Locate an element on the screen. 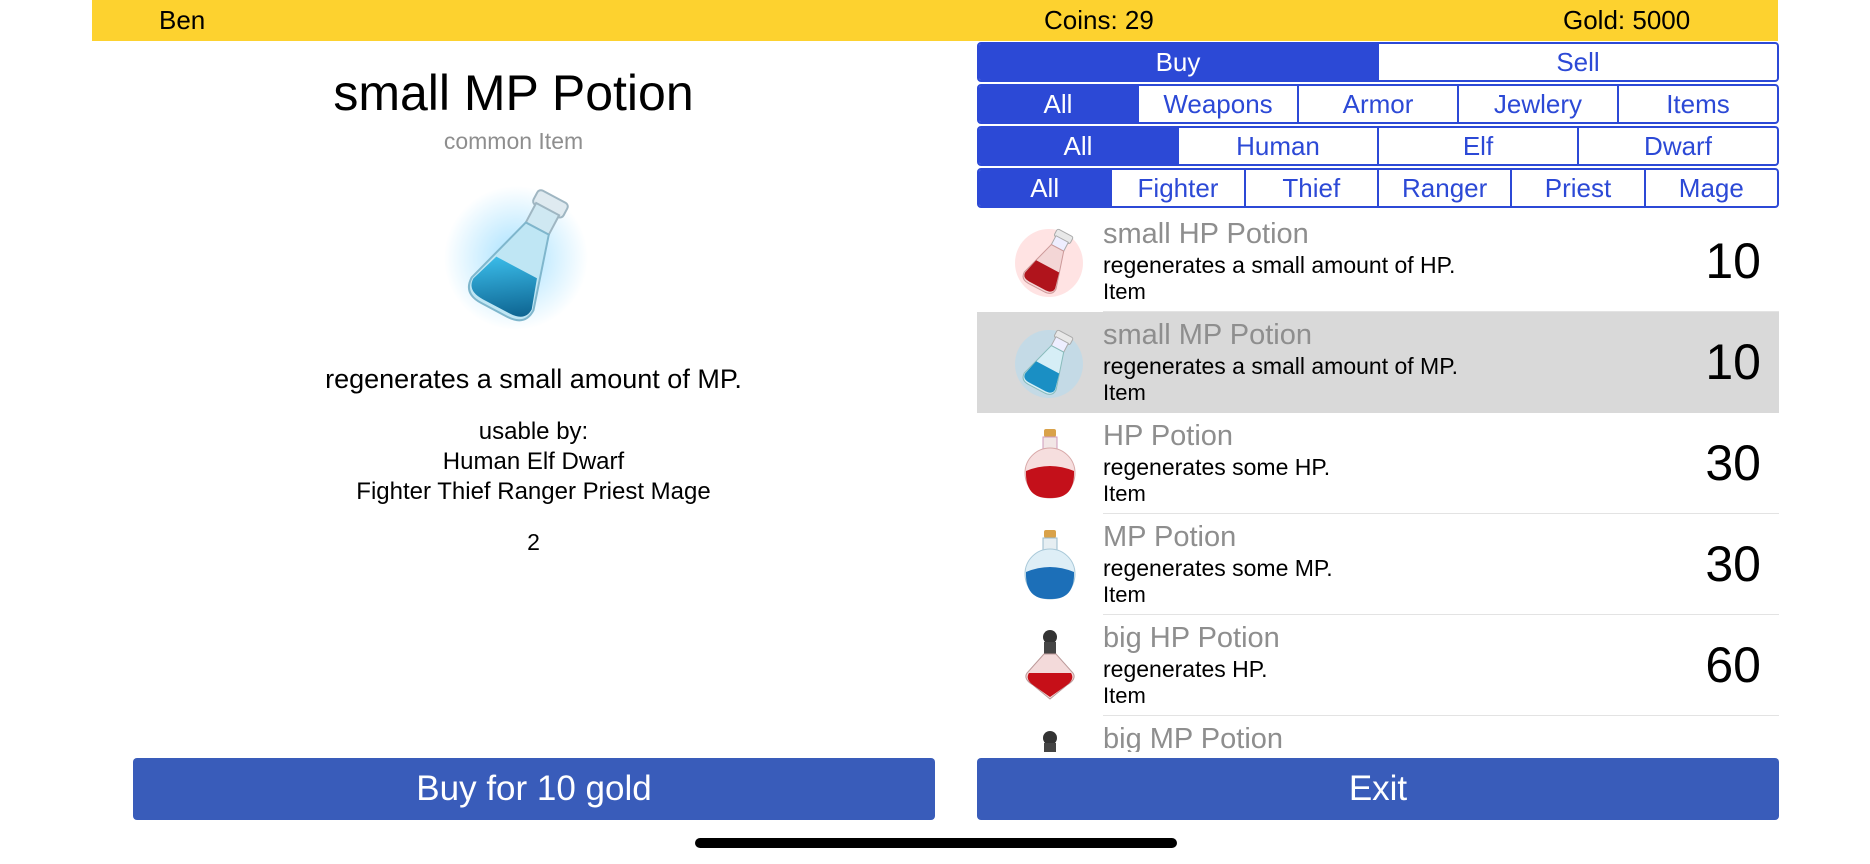  list-item: MP Potion regenerates some MP. Item 30 is located at coordinates (1378, 564).